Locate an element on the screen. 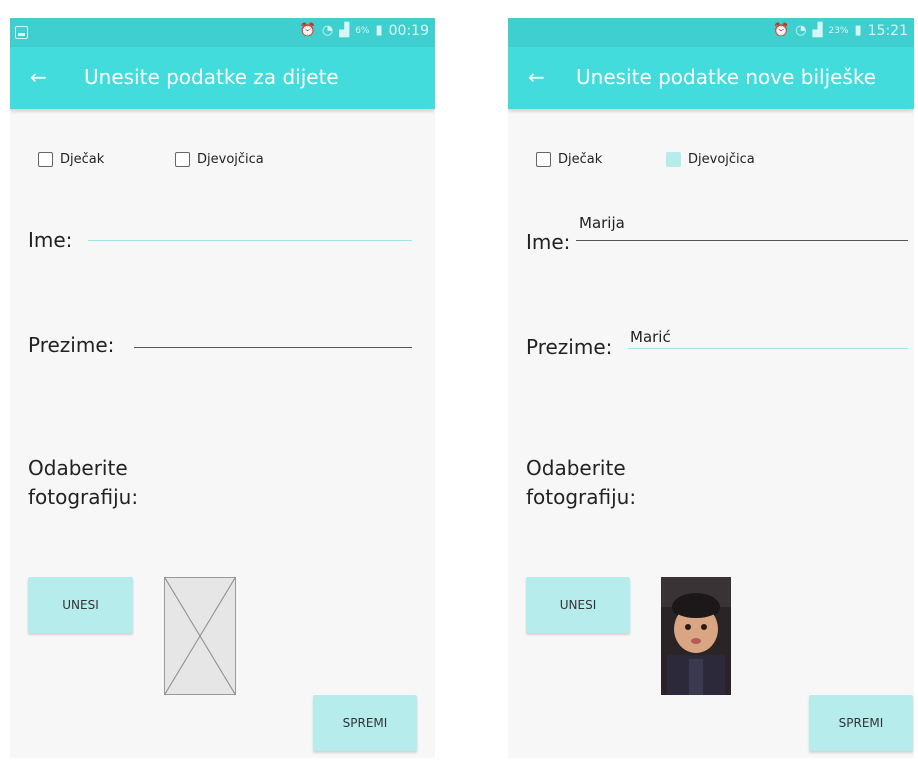  battery-percent: 23% is located at coordinates (838, 31).